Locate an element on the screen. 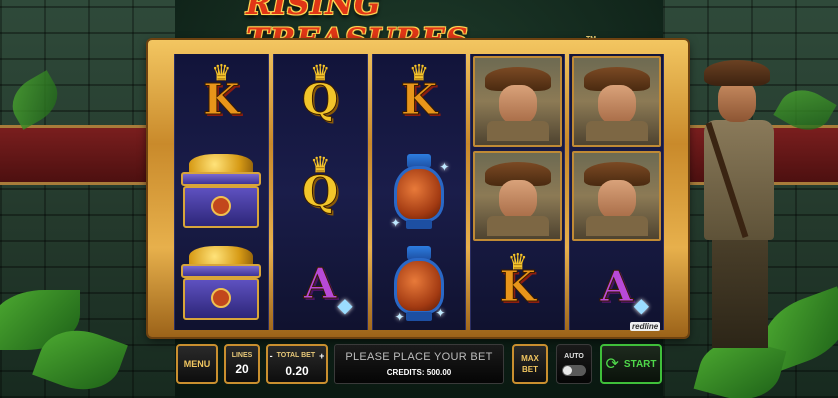 The width and height of the screenshot is (838, 398). total-bet-label: TOTAL BET is located at coordinates (296, 355).